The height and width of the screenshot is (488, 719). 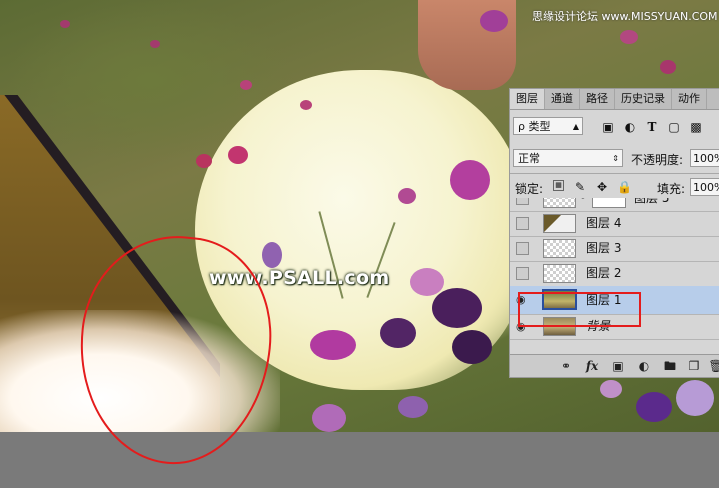 What do you see at coordinates (602, 187) in the screenshot?
I see `lock-position-icon: ✥` at bounding box center [602, 187].